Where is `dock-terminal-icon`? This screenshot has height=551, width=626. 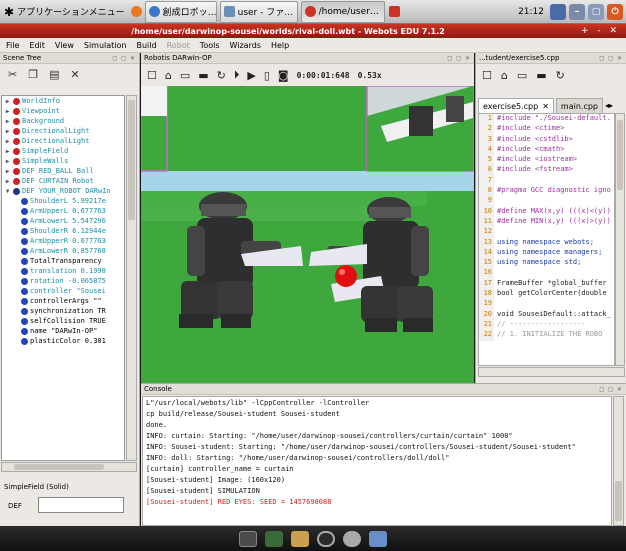 dock-terminal-icon is located at coordinates (248, 538).